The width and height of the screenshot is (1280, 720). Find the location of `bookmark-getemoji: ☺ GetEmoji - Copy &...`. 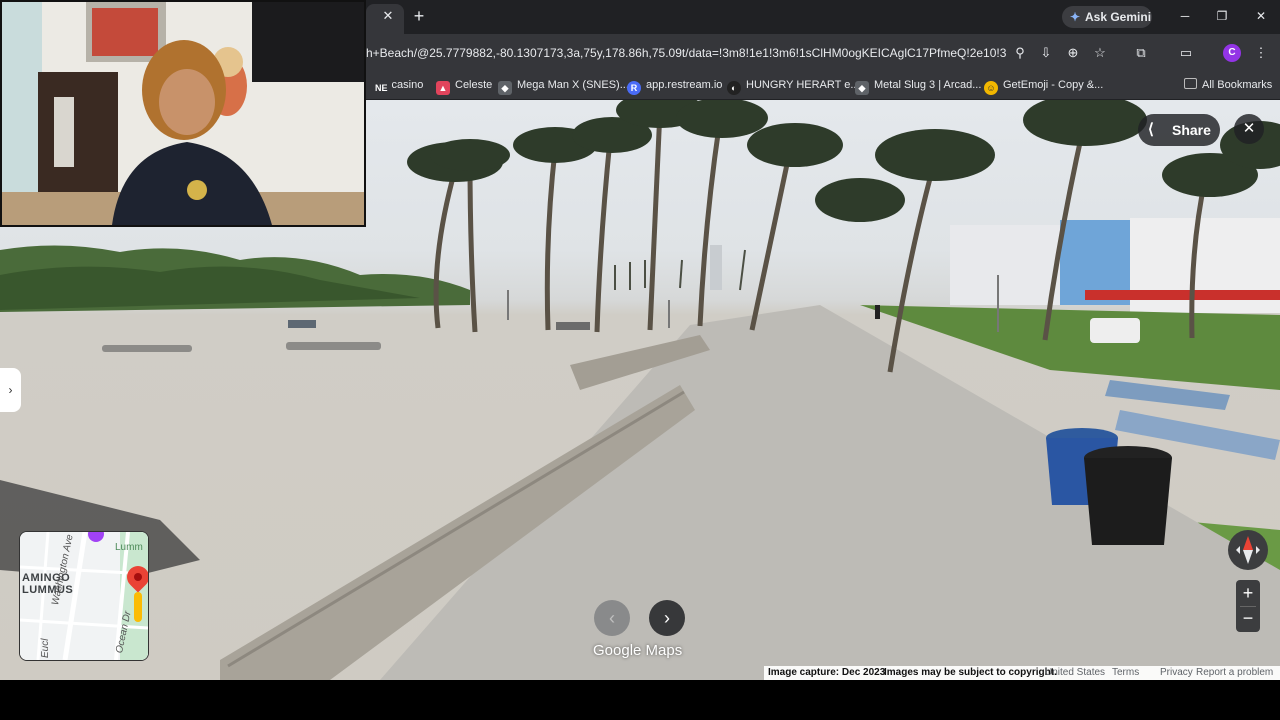

bookmark-getemoji: ☺ GetEmoji - Copy &... is located at coordinates (1044, 85).